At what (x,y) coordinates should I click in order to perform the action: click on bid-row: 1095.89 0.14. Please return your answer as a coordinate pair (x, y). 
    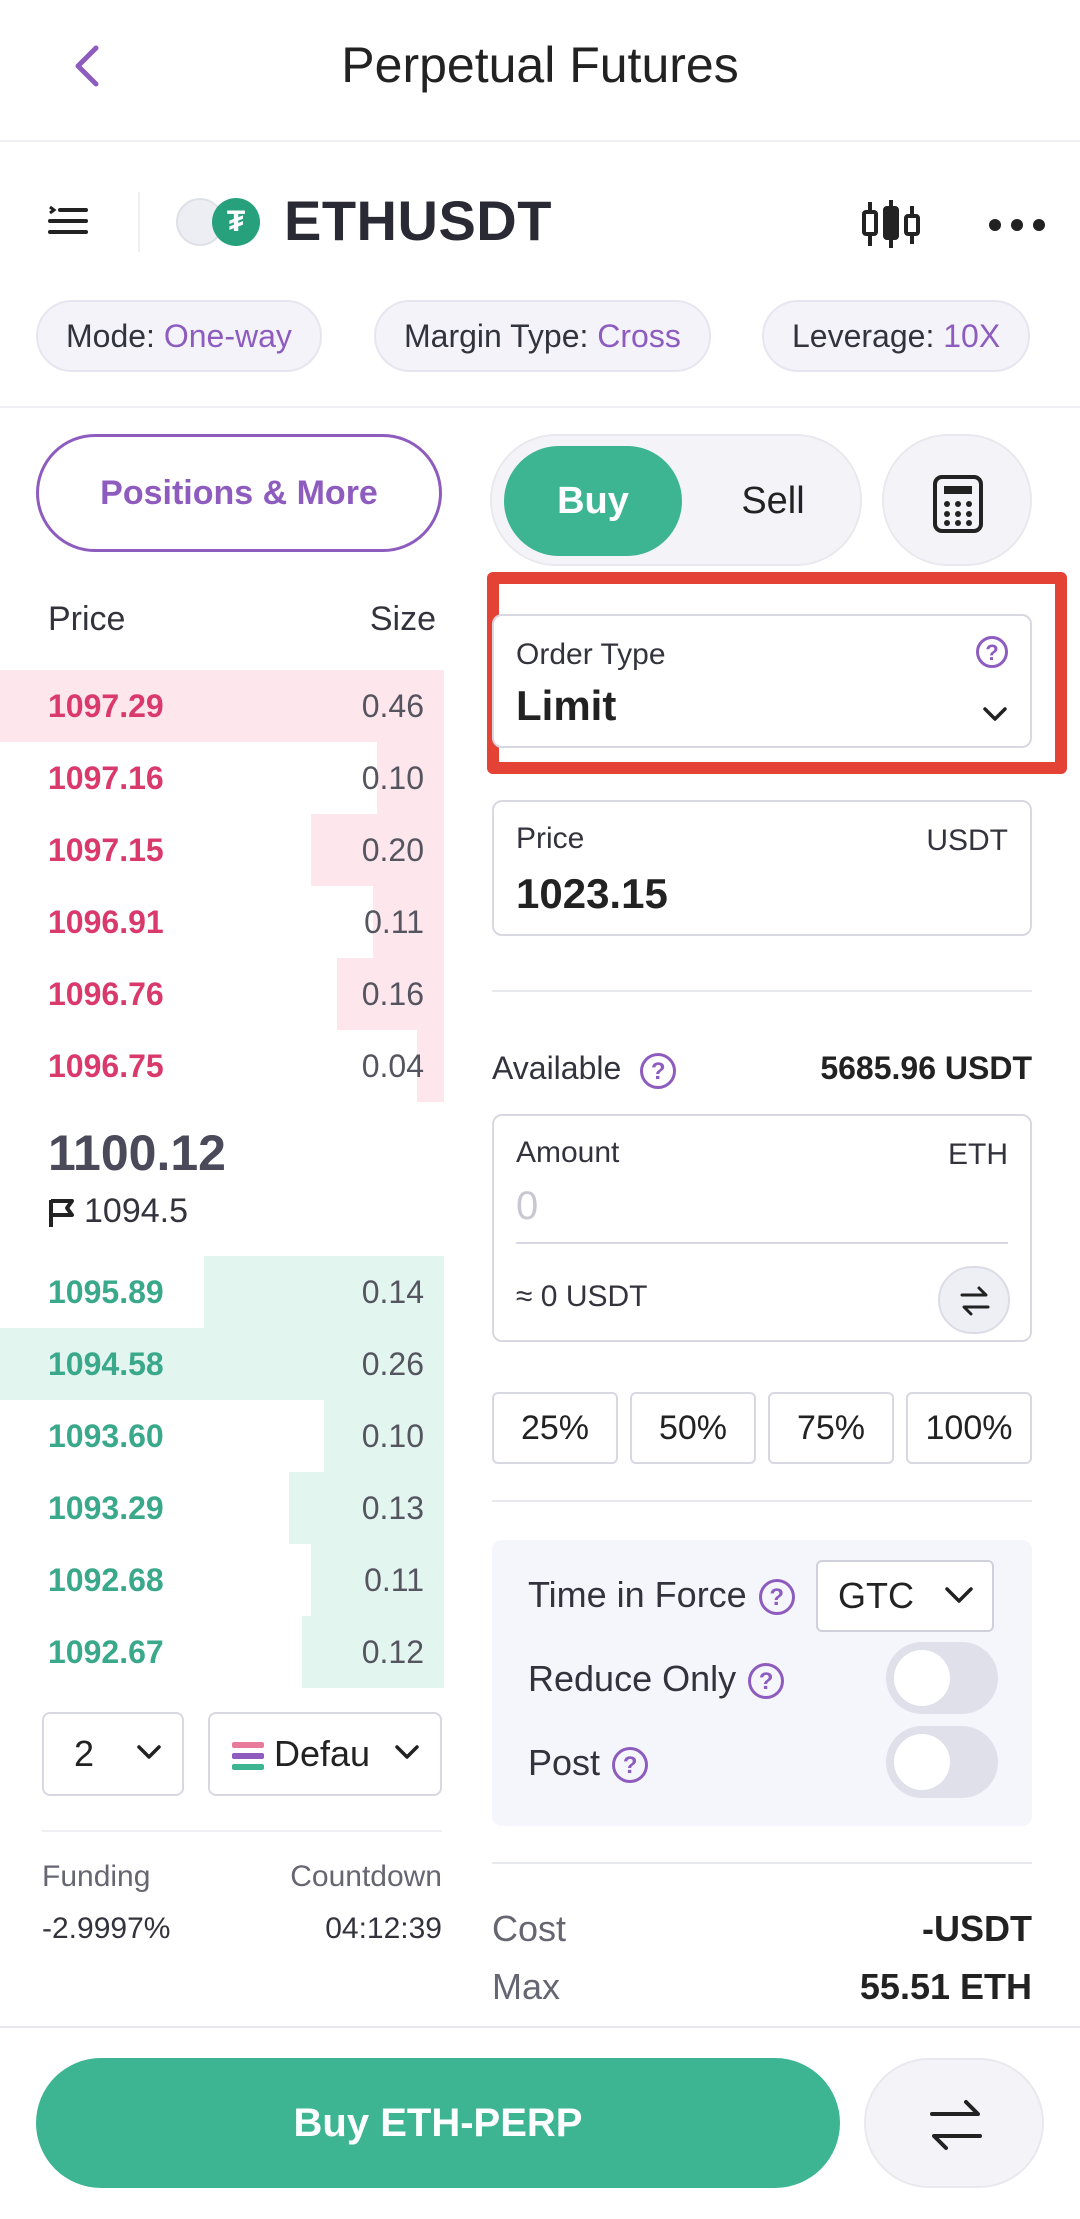
    Looking at the image, I should click on (222, 1292).